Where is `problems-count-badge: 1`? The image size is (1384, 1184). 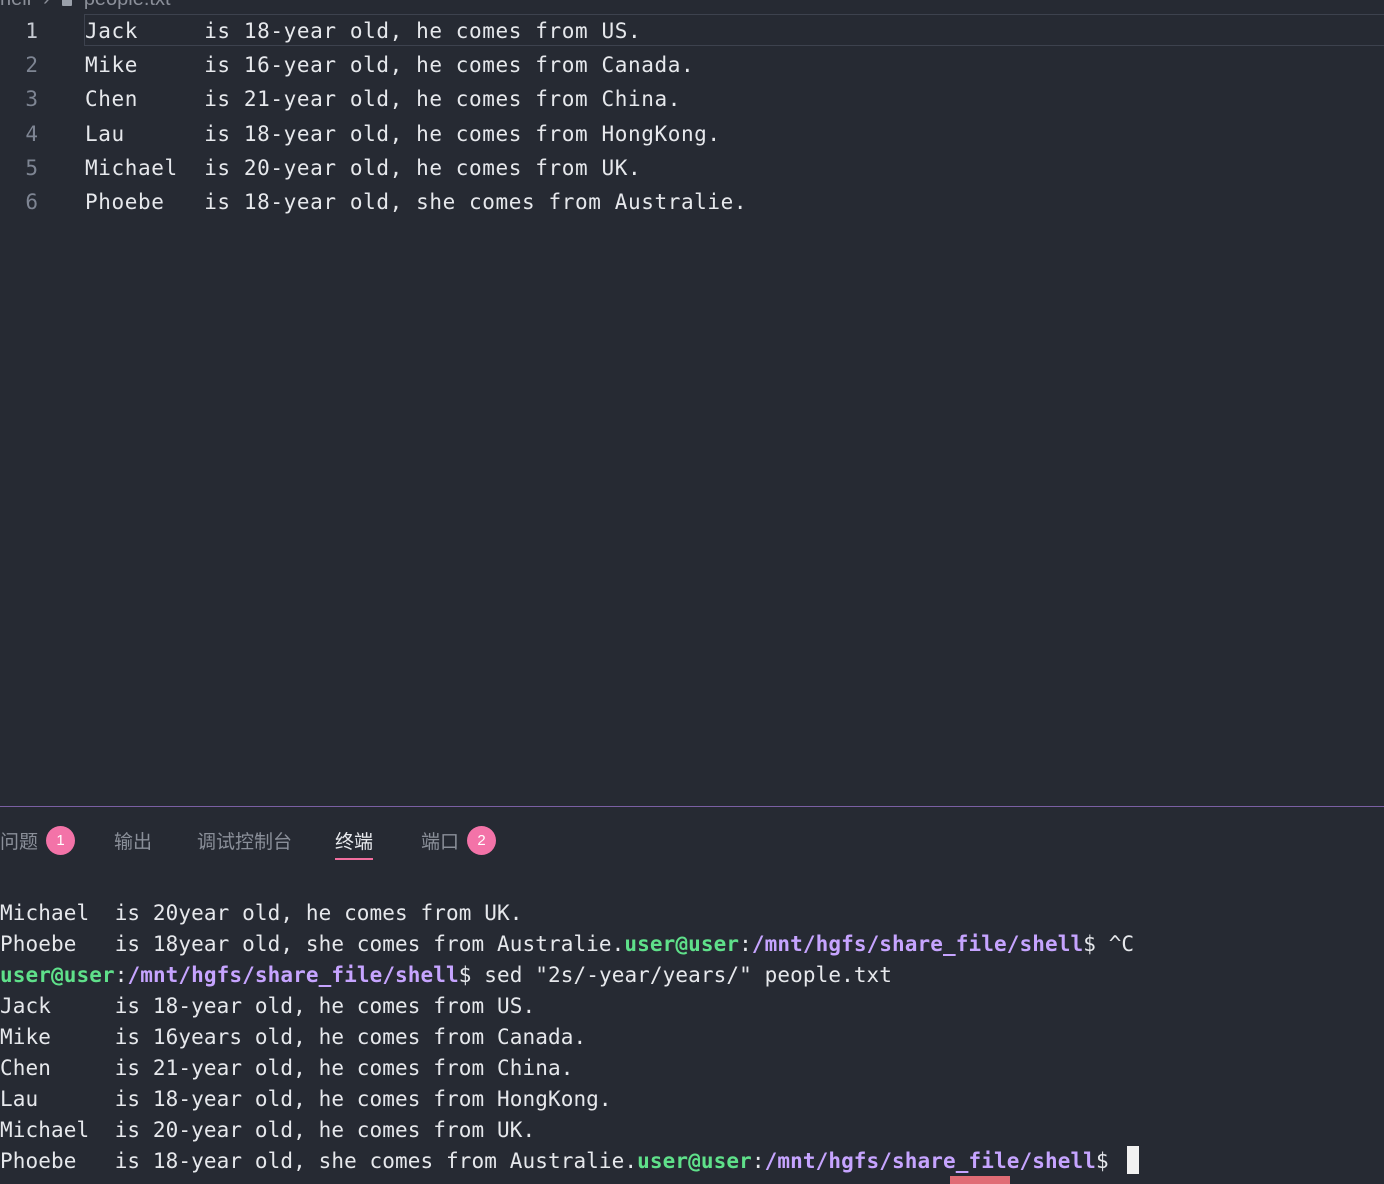 problems-count-badge: 1 is located at coordinates (61, 840).